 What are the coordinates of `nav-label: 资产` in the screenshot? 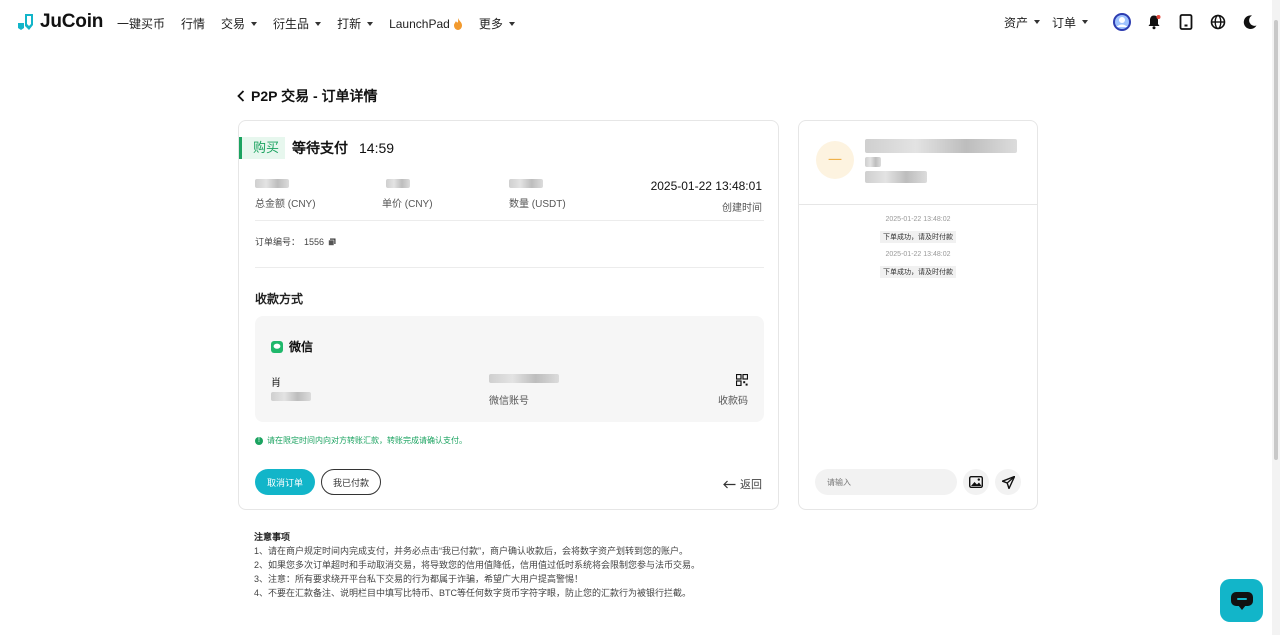 It's located at (1015, 22).